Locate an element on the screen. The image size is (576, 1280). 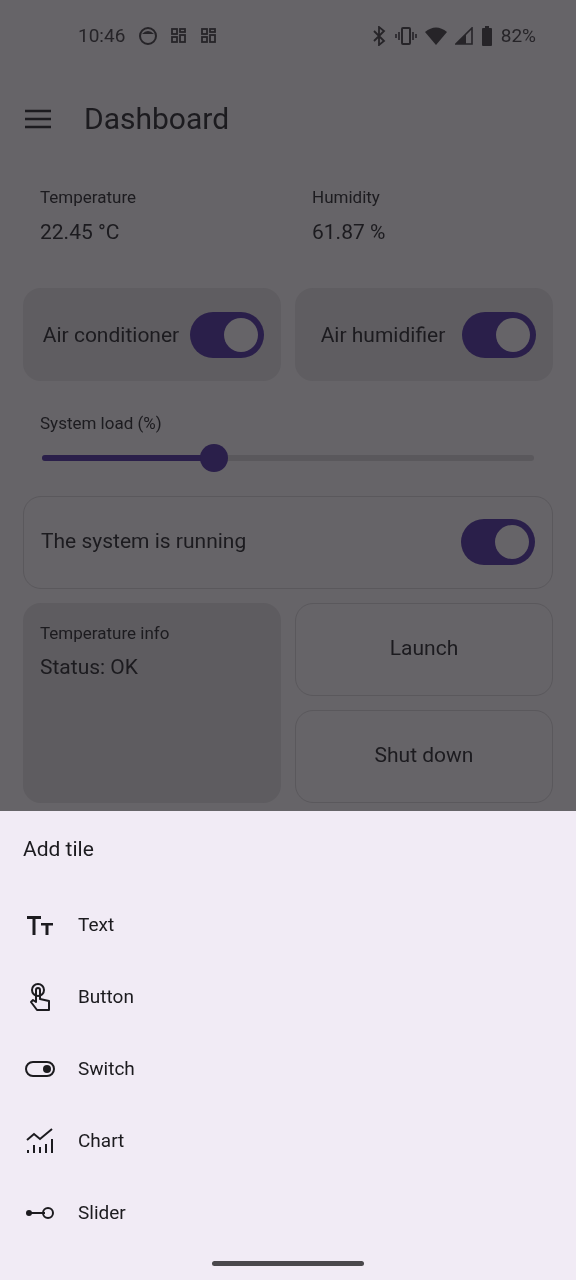
sensor-value: 61.87 % is located at coordinates (349, 232).